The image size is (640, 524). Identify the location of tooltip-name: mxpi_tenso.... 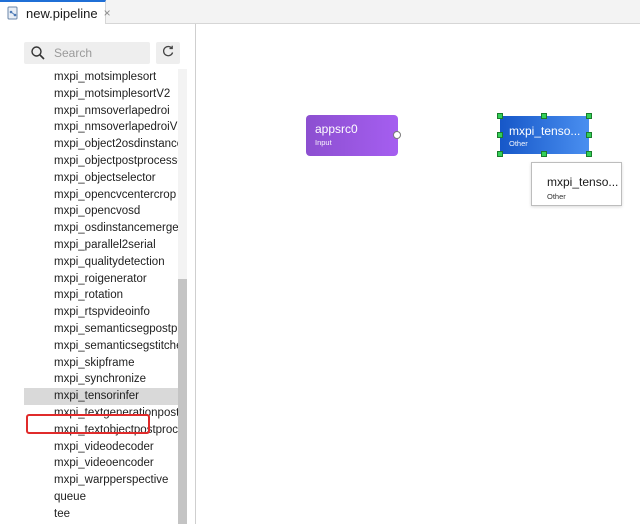
(583, 182).